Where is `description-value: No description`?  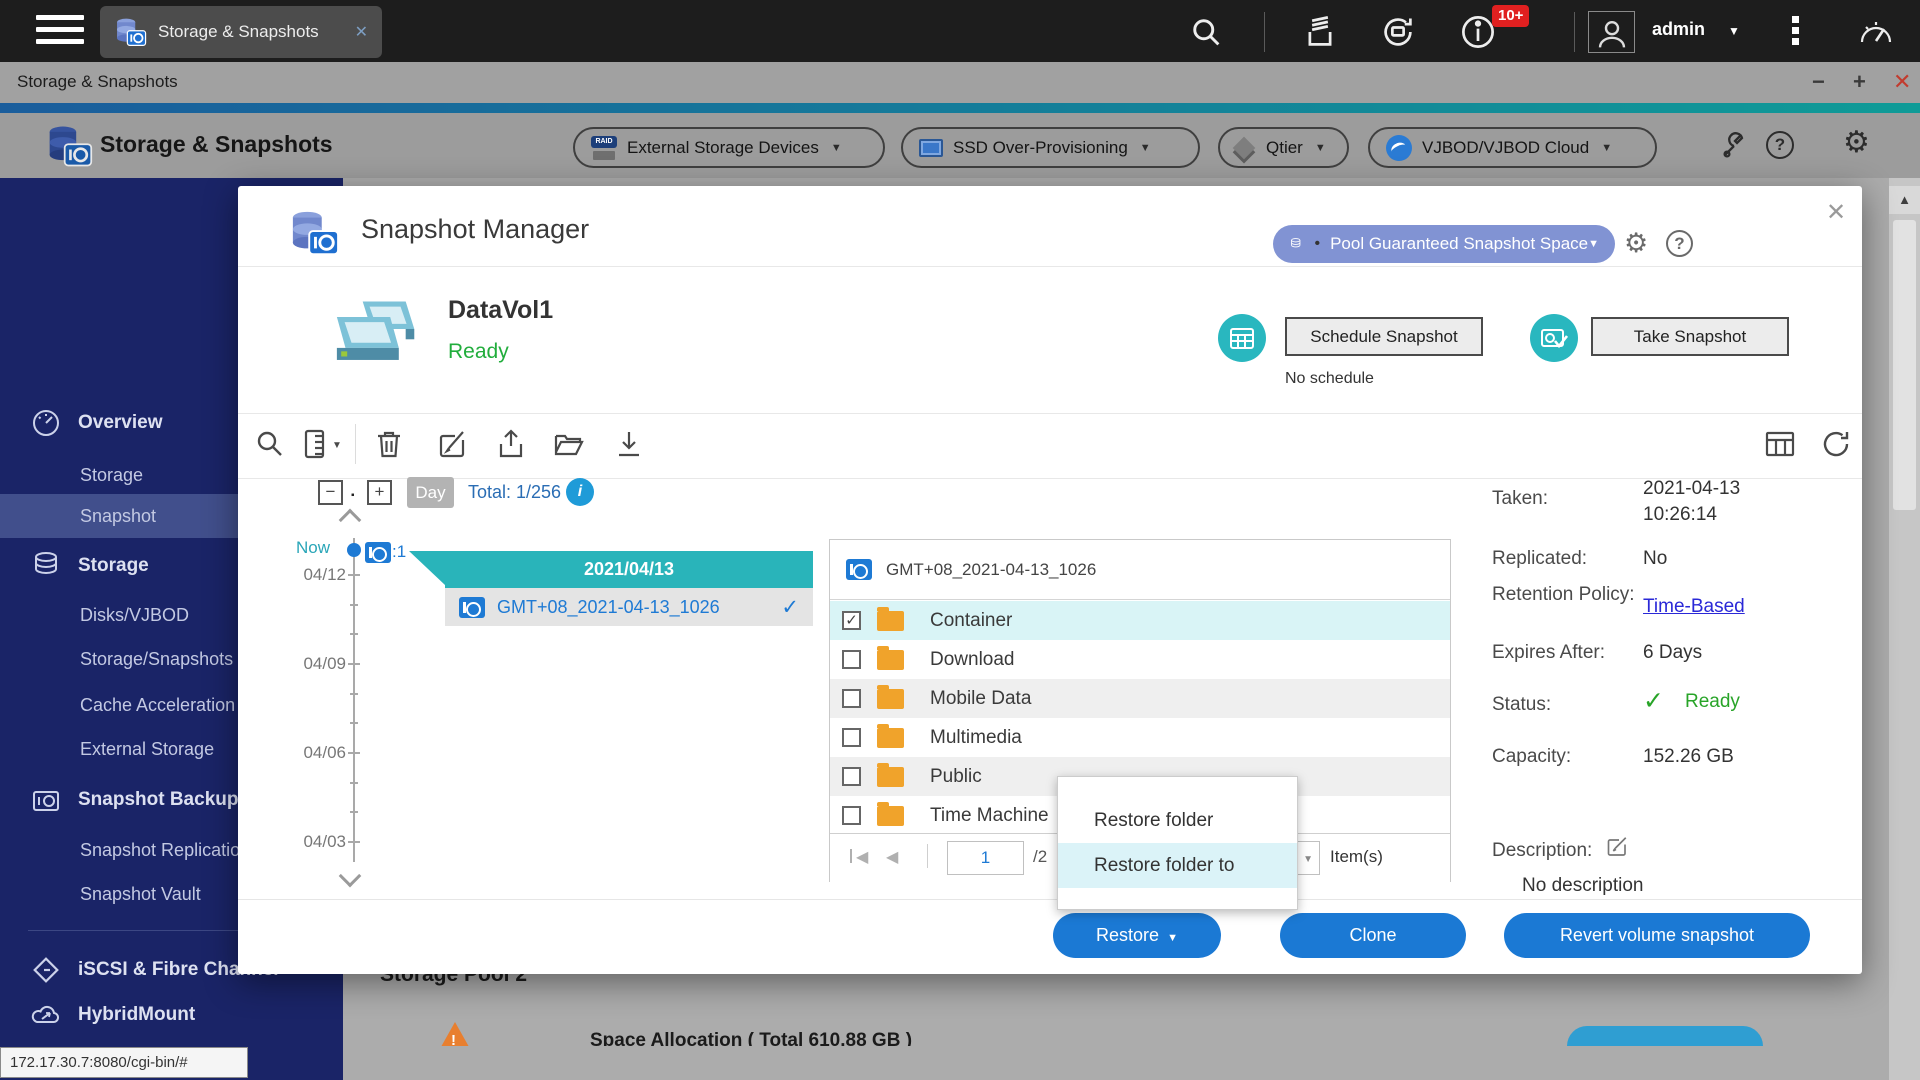
description-value: No description is located at coordinates (1583, 885).